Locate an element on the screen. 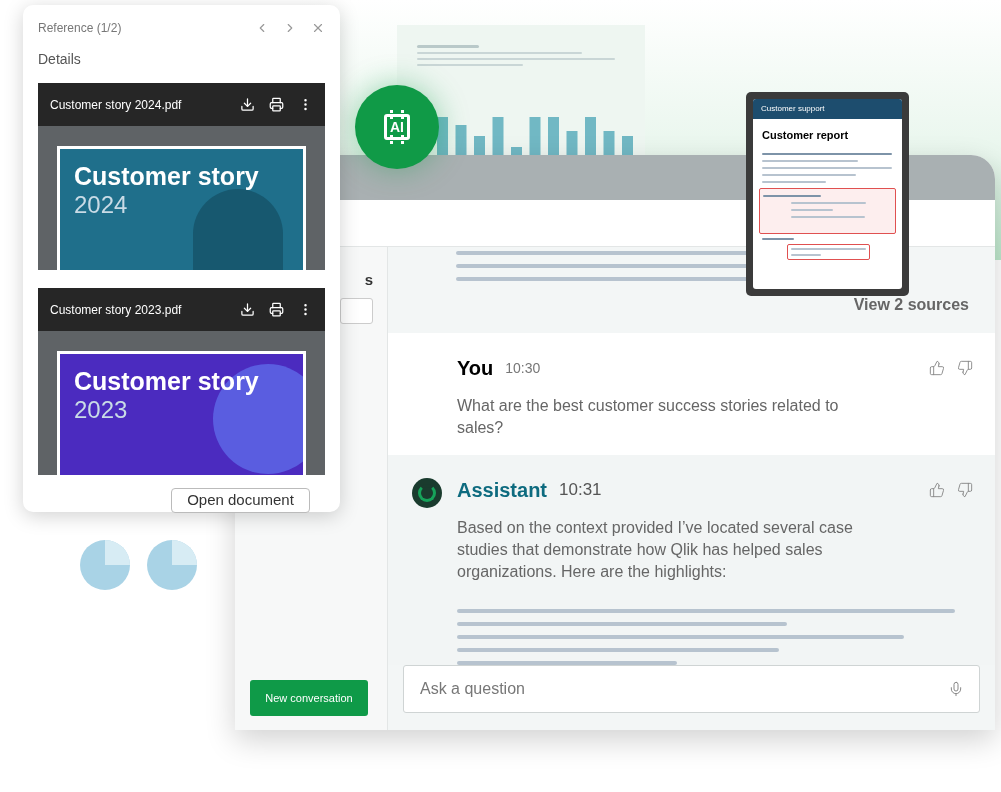 The image size is (1001, 792). message-text: What are the best customer success stories related to sales? is located at coordinates (648, 417).